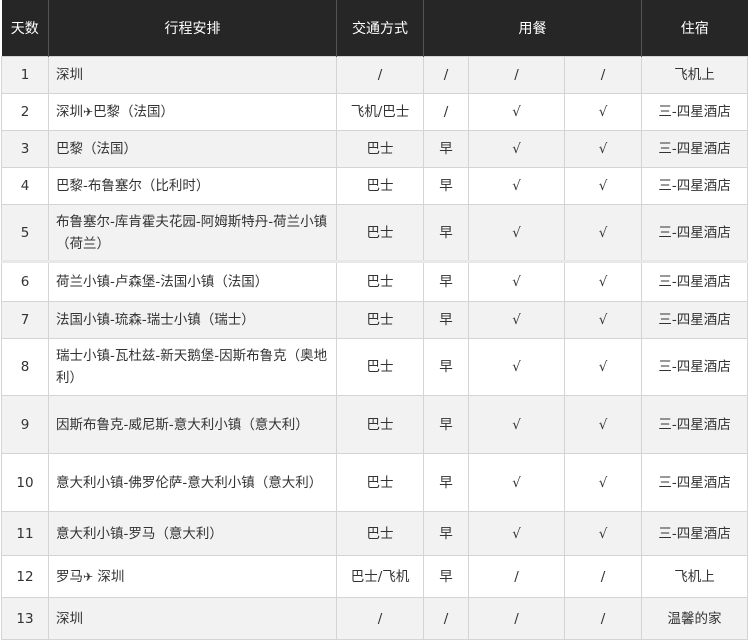  What do you see at coordinates (192, 576) in the screenshot?
I see `route-cell: 罗马✈ 深圳` at bounding box center [192, 576].